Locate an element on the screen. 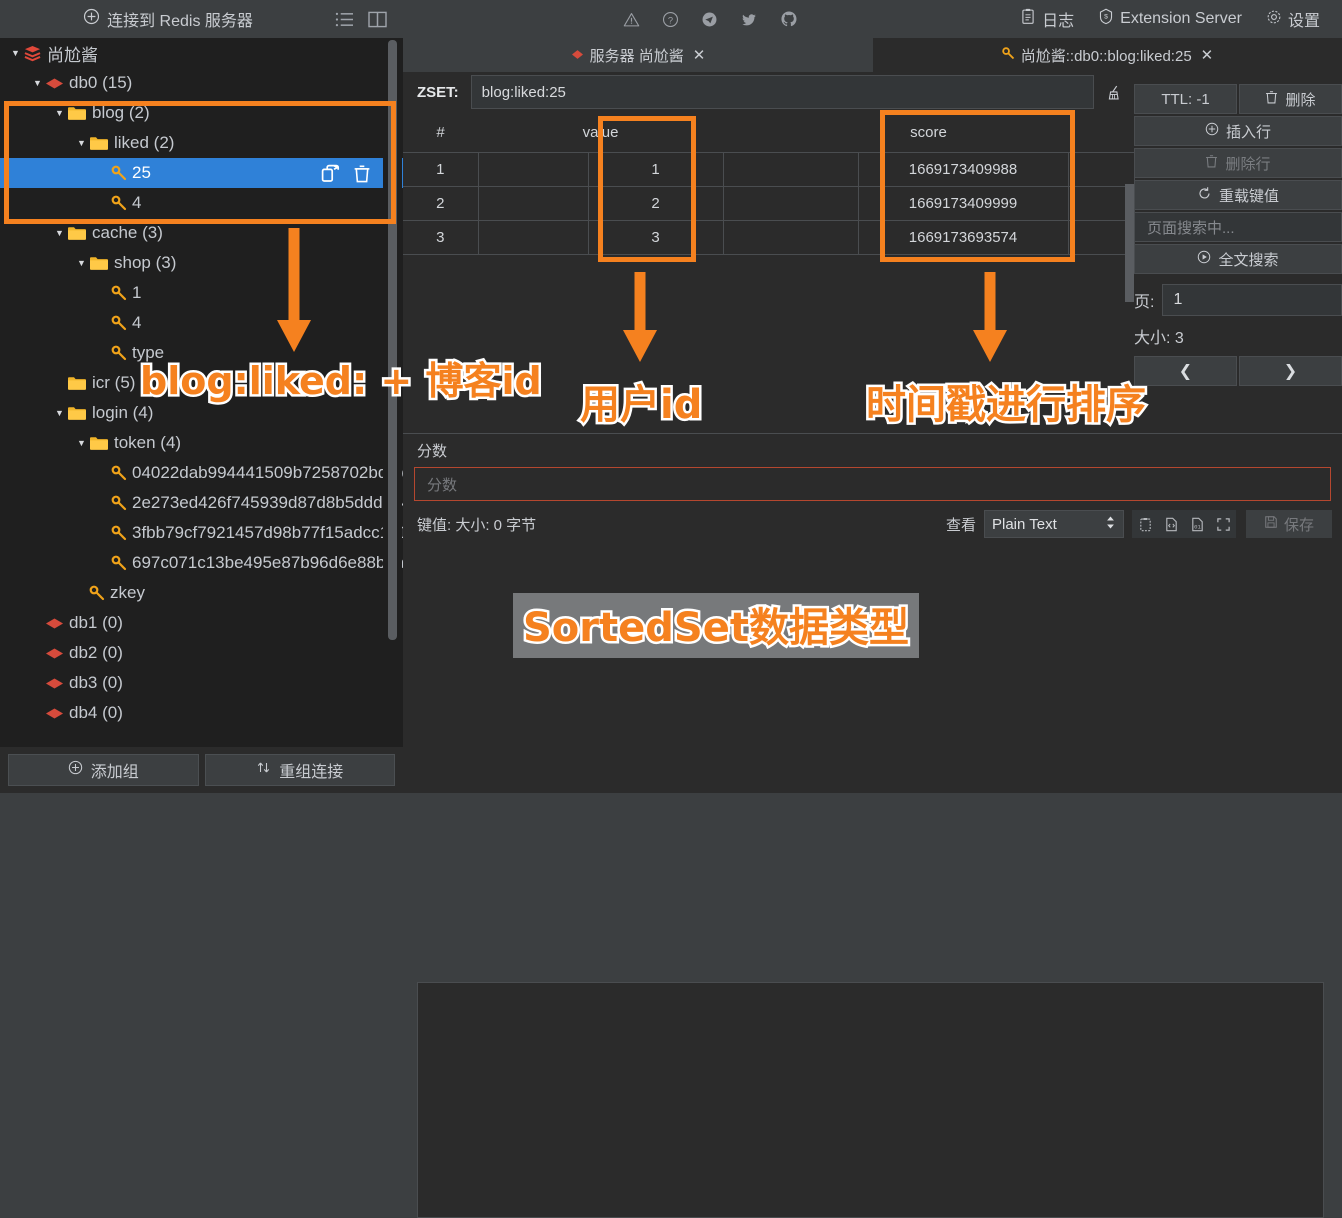 The width and height of the screenshot is (1342, 1218). next-page-button: ❯ is located at coordinates (1290, 371).